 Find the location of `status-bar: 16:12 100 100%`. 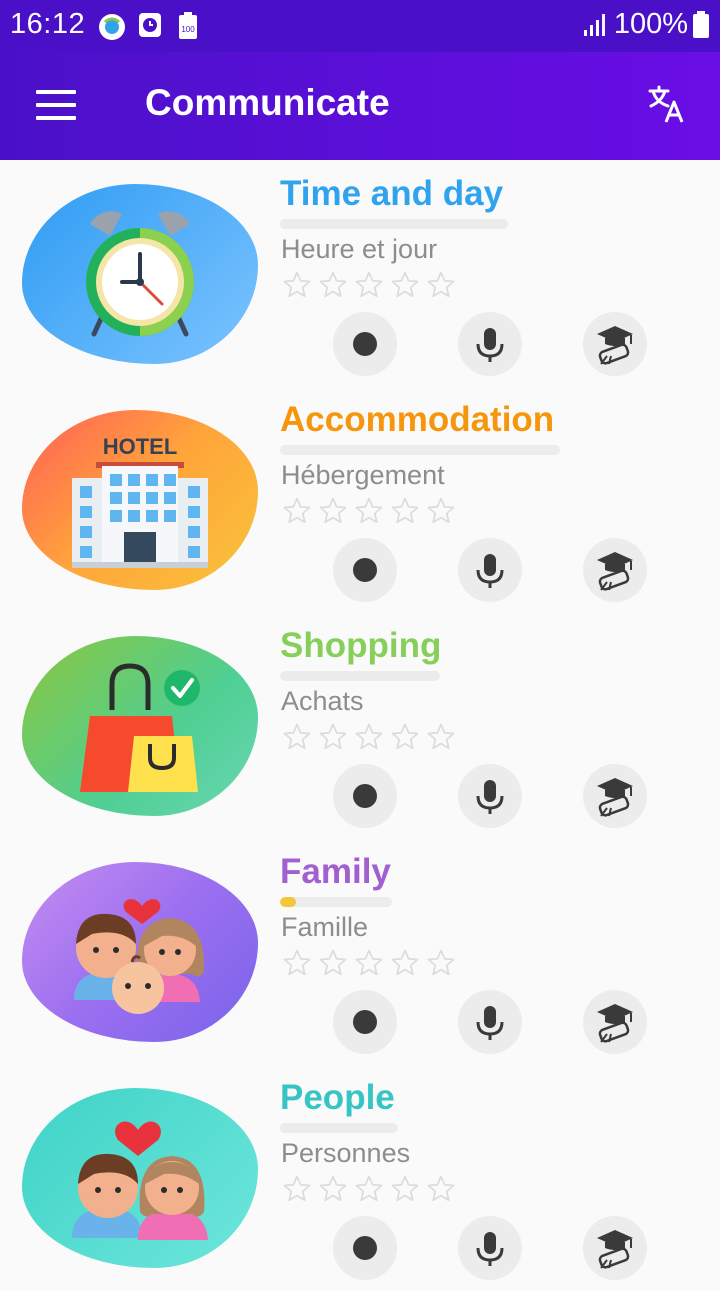

status-bar: 16:12 100 100% is located at coordinates (360, 26).